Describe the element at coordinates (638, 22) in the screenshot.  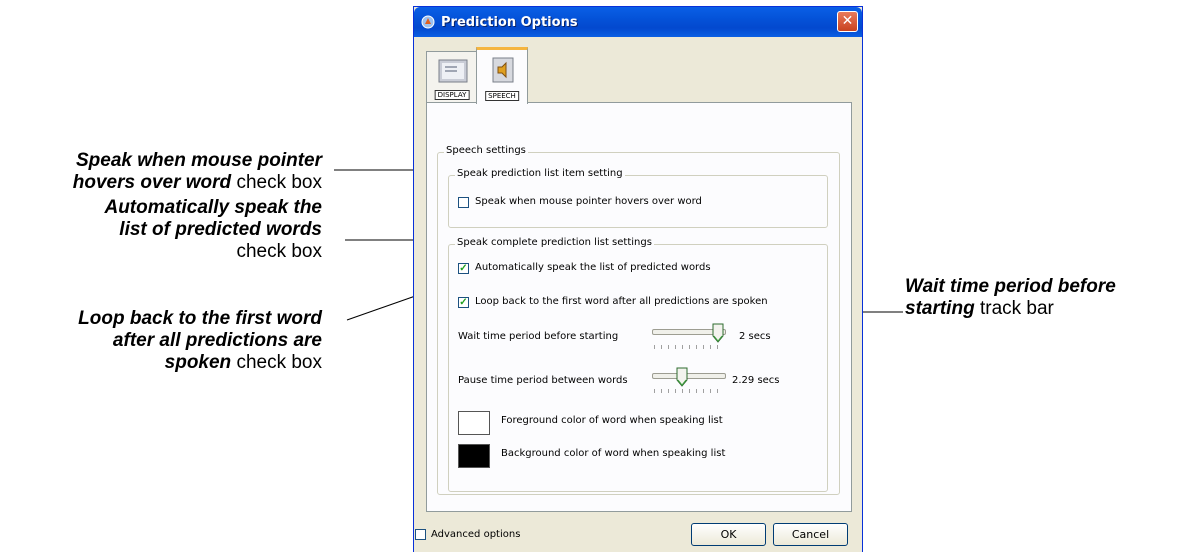
I see `title-bar: Prediction Options ✕` at that location.